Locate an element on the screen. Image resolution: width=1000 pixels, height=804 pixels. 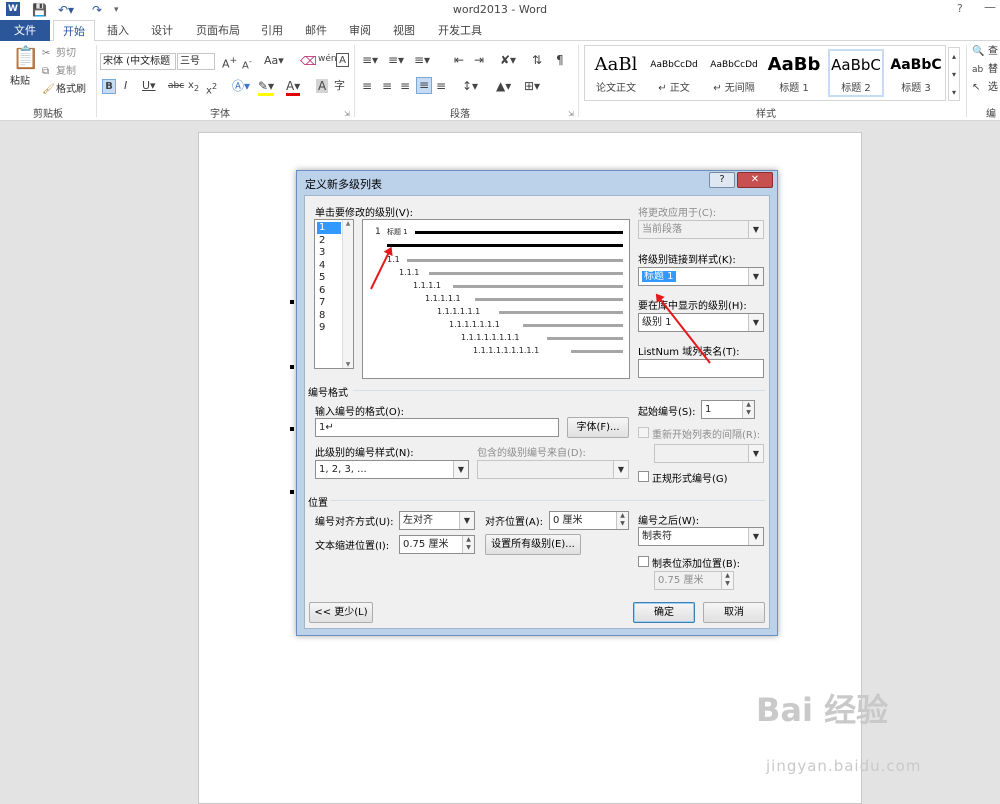
cut-button: 剪切 is located at coordinates (66, 54).